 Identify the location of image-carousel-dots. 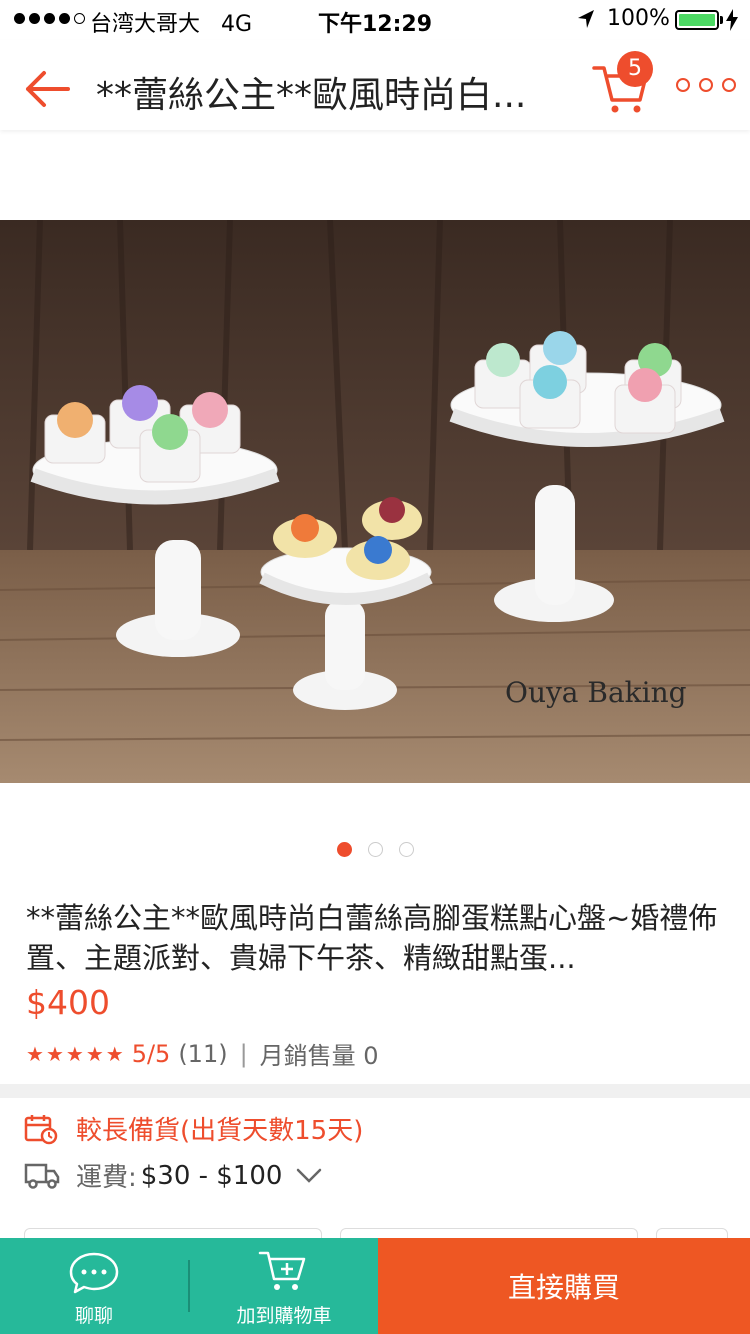
(375, 849).